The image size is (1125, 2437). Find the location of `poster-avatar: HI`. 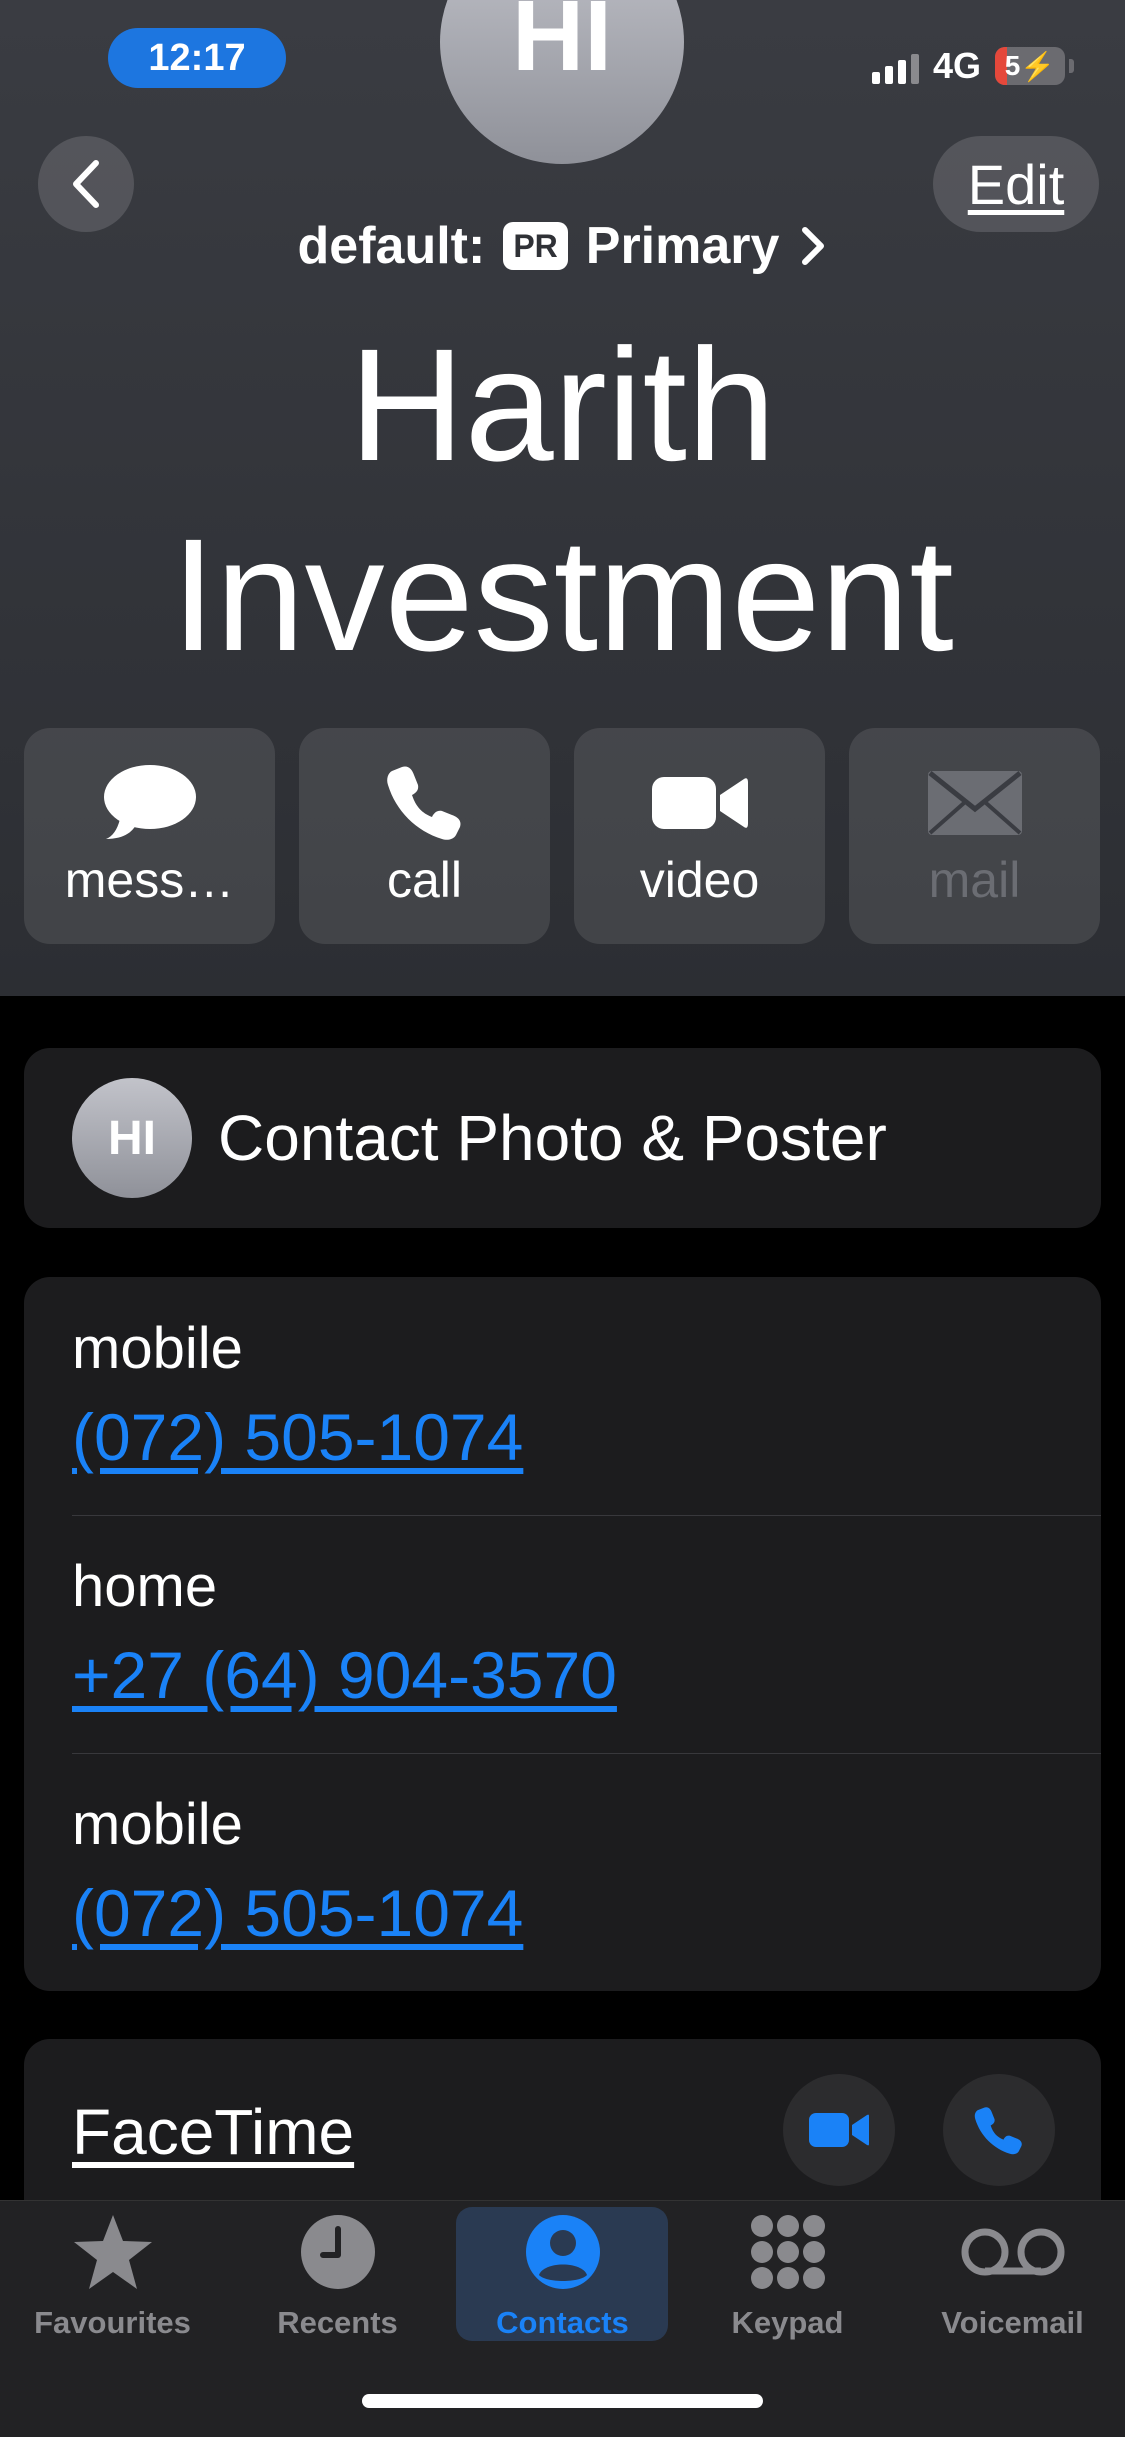

poster-avatar: HI is located at coordinates (132, 1138).